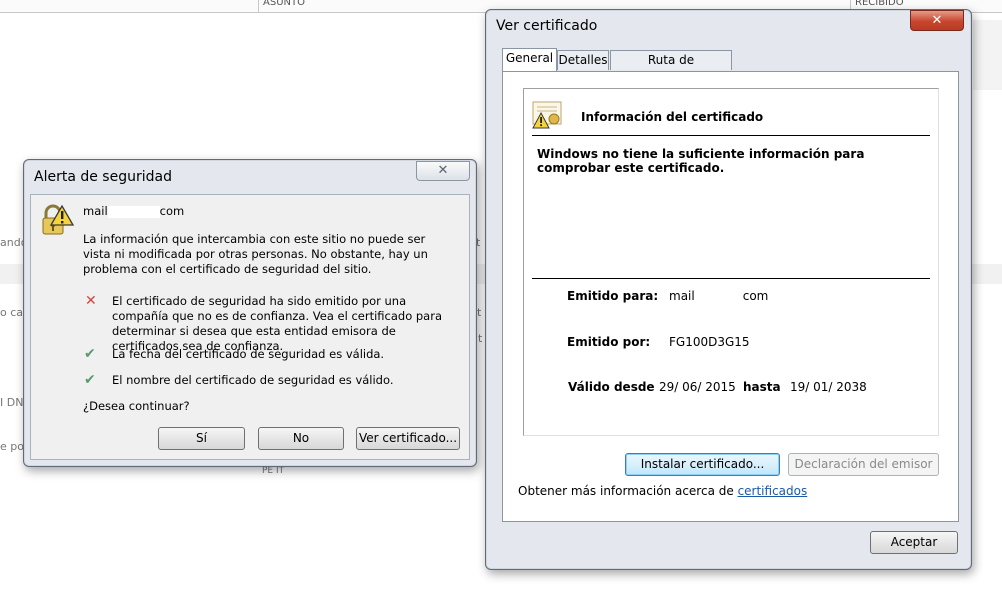 The height and width of the screenshot is (594, 1002). I want to click on issued-by-value: FG100D3G15, so click(709, 342).